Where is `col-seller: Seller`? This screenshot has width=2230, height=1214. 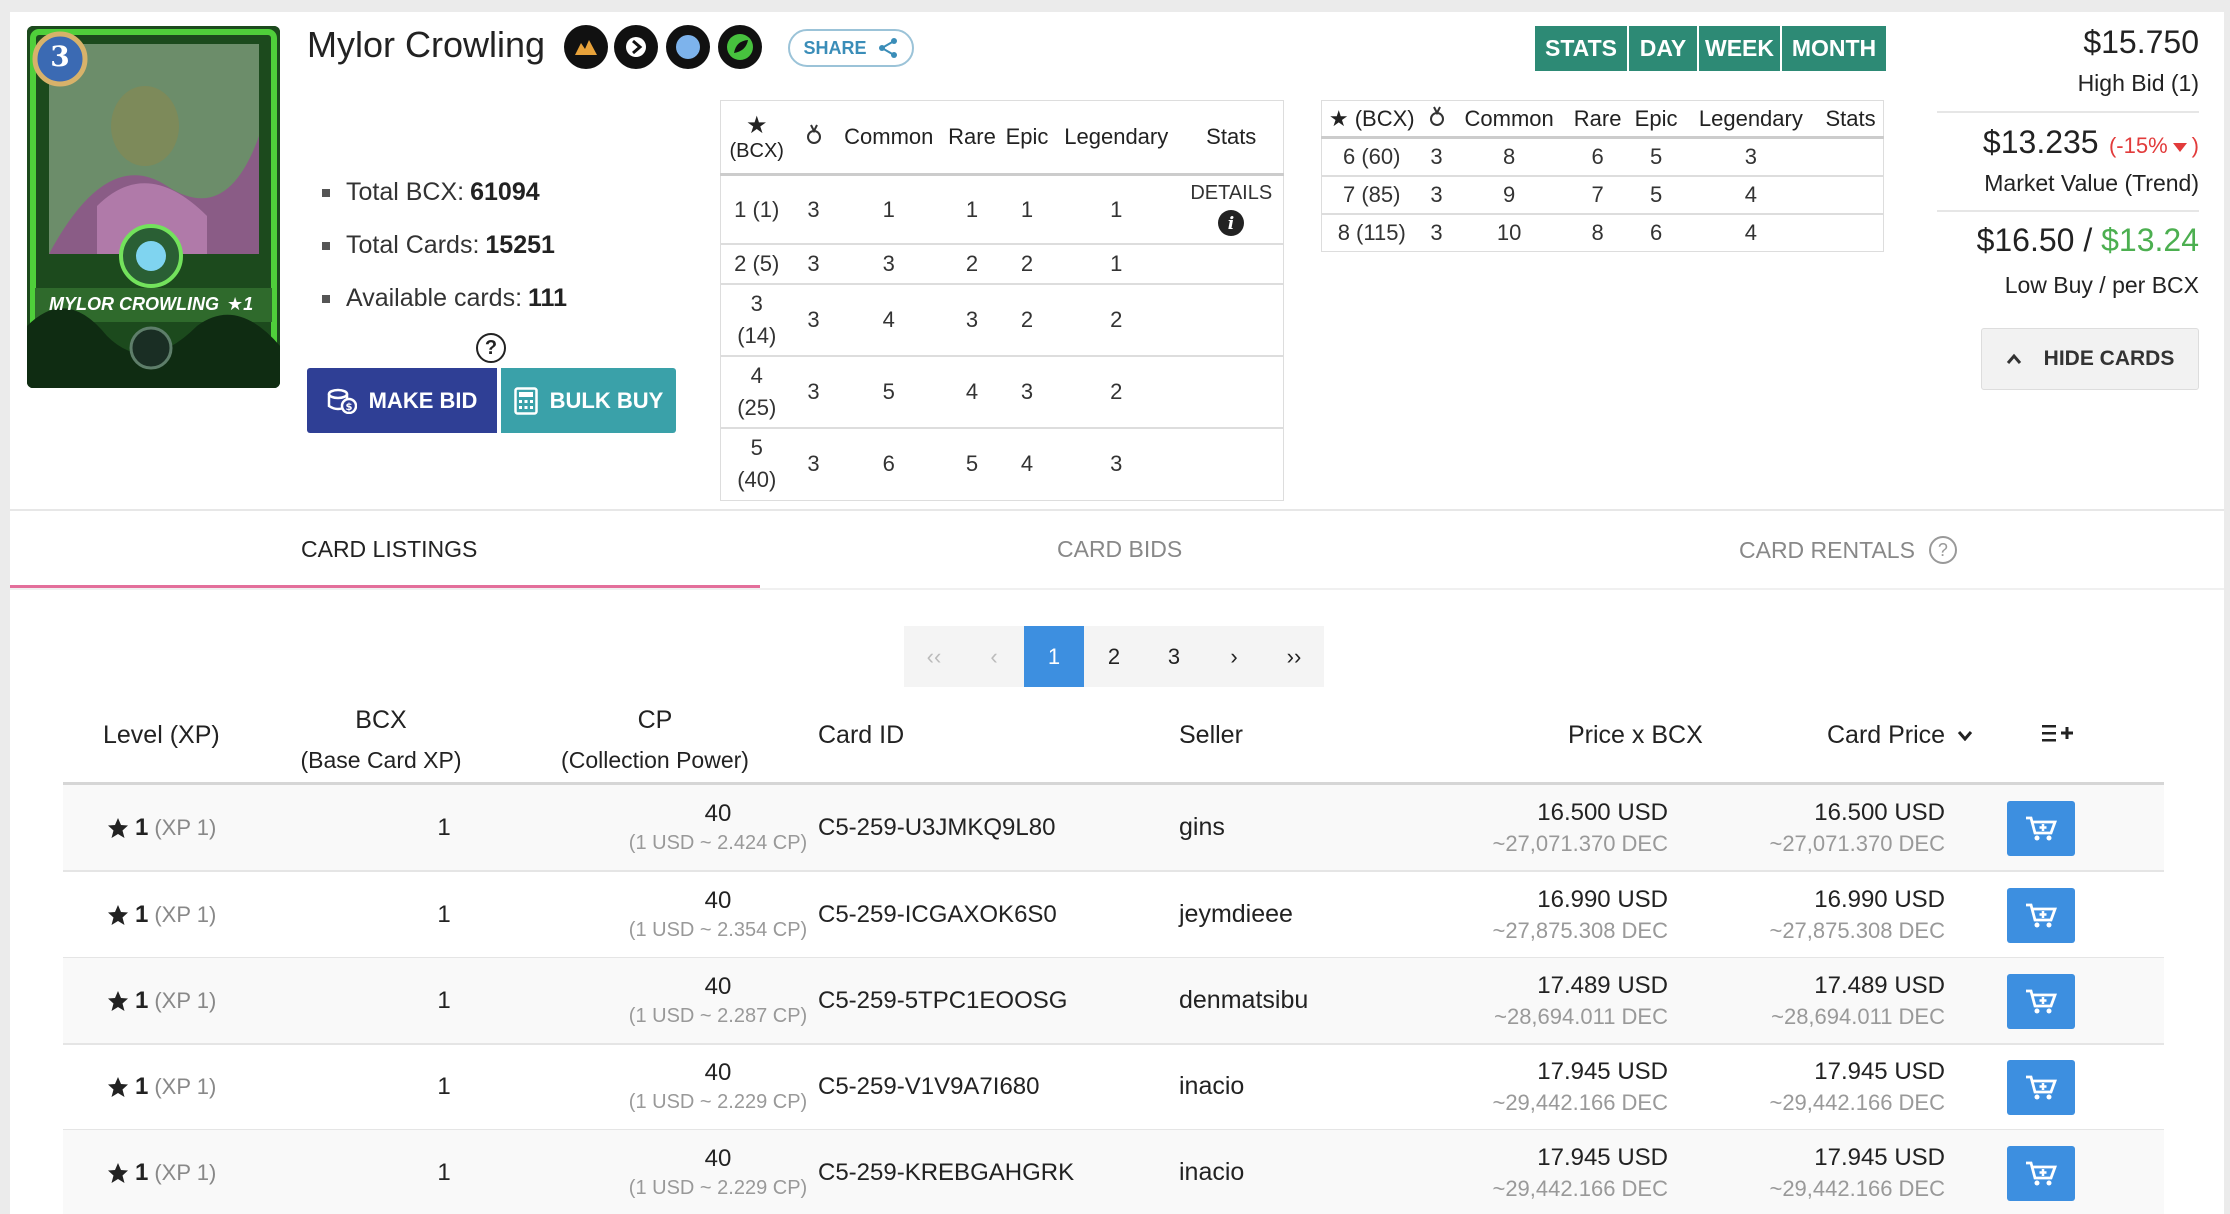
col-seller: Seller is located at coordinates (1211, 735).